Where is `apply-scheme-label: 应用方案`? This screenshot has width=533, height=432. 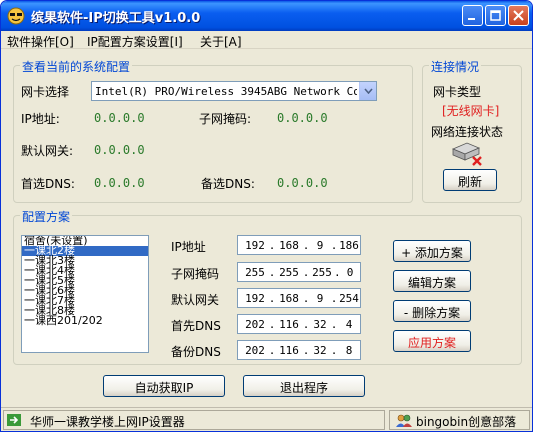 apply-scheme-label: 应用方案 is located at coordinates (431, 343).